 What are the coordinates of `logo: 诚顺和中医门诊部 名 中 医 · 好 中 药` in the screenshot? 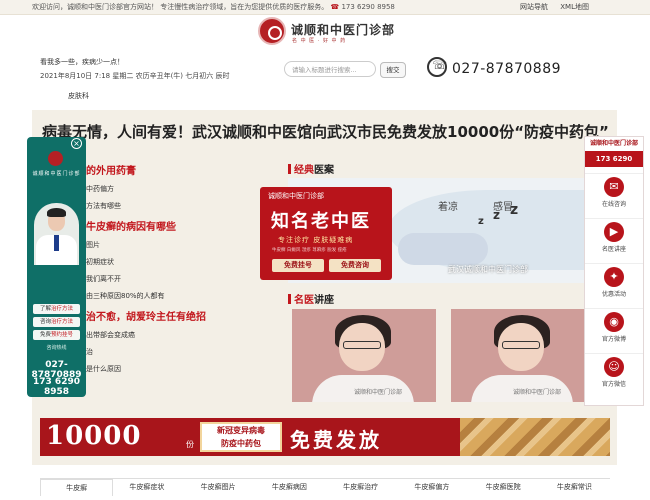 It's located at (328, 32).